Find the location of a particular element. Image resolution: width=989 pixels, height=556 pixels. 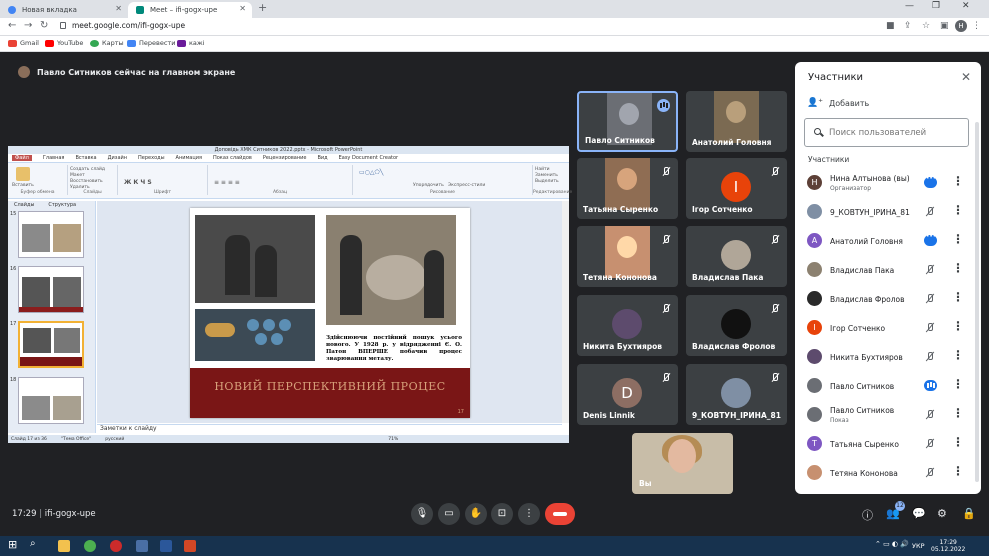

url-field: meet.google.com/ifi-gogx-upe is located at coordinates (128, 25).